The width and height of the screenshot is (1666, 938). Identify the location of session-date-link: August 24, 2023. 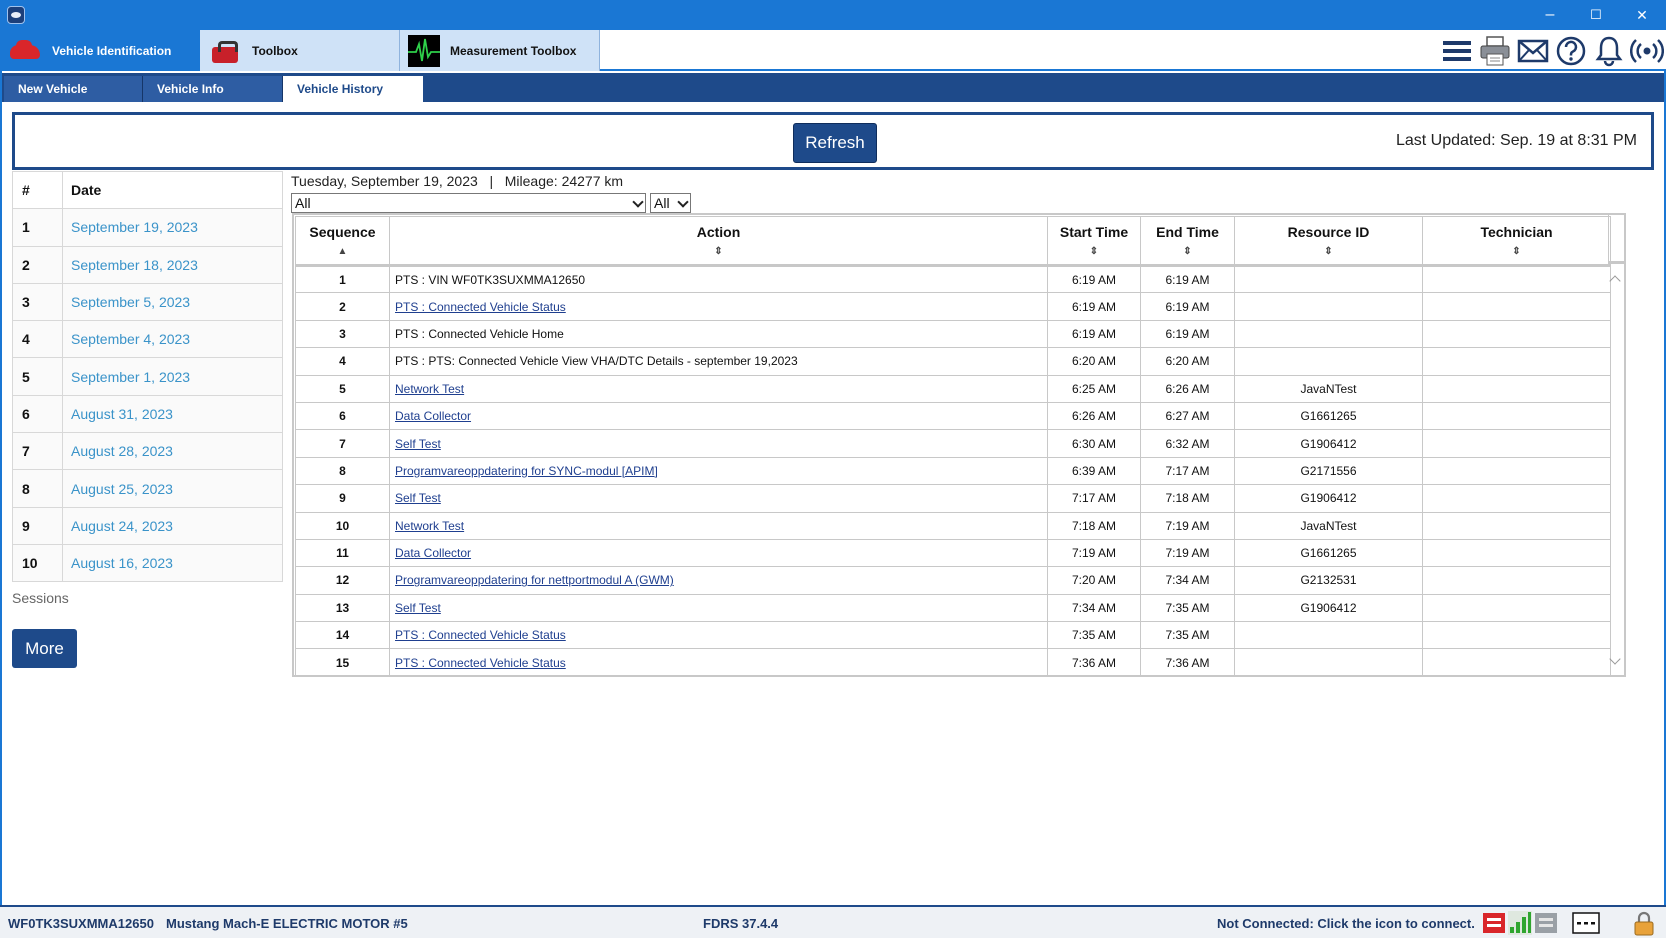
(172, 525).